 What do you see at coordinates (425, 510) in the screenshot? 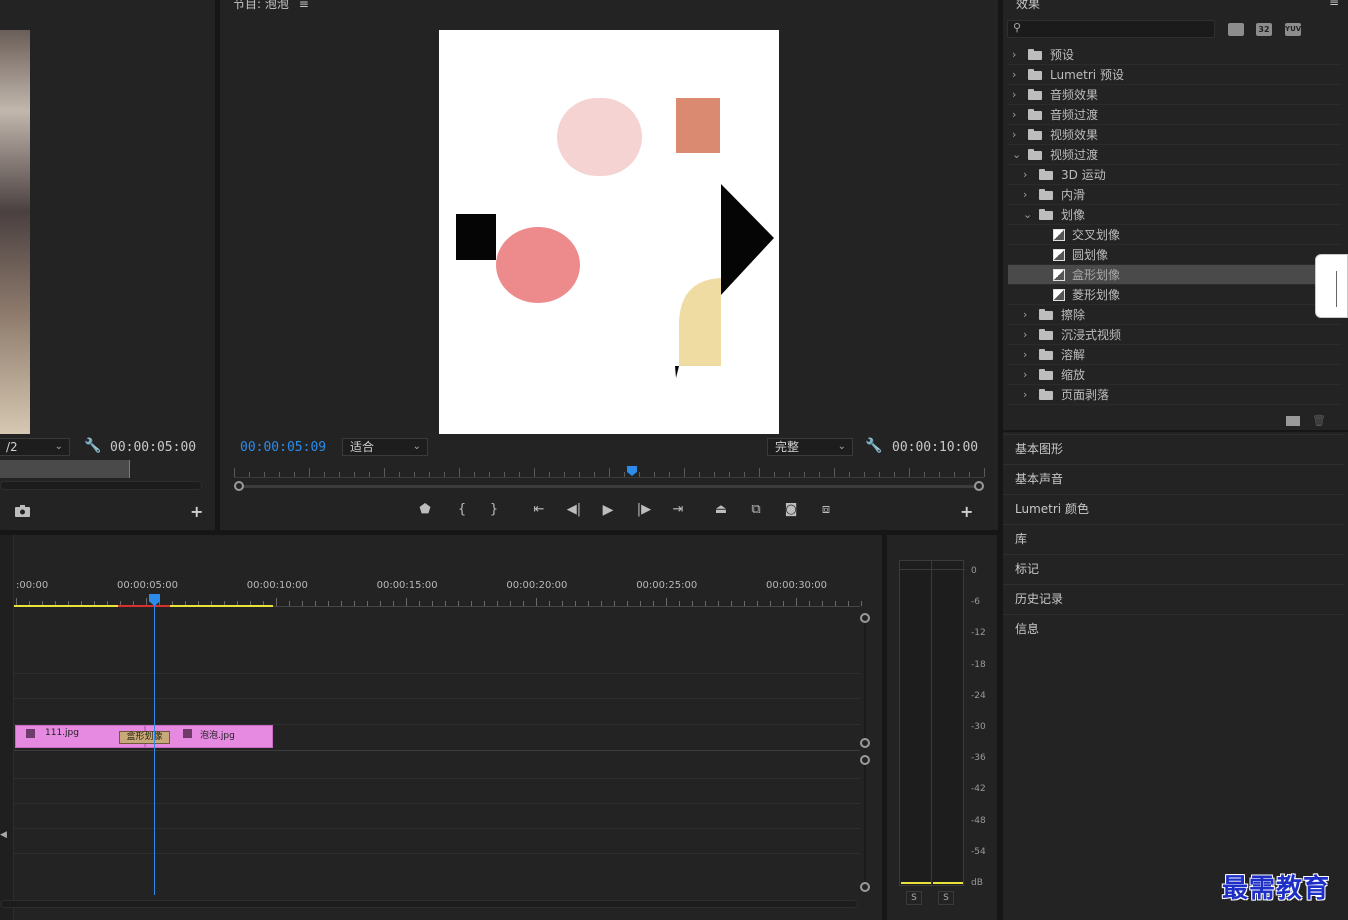
I see `add-marker-icon: ⬟` at bounding box center [425, 510].